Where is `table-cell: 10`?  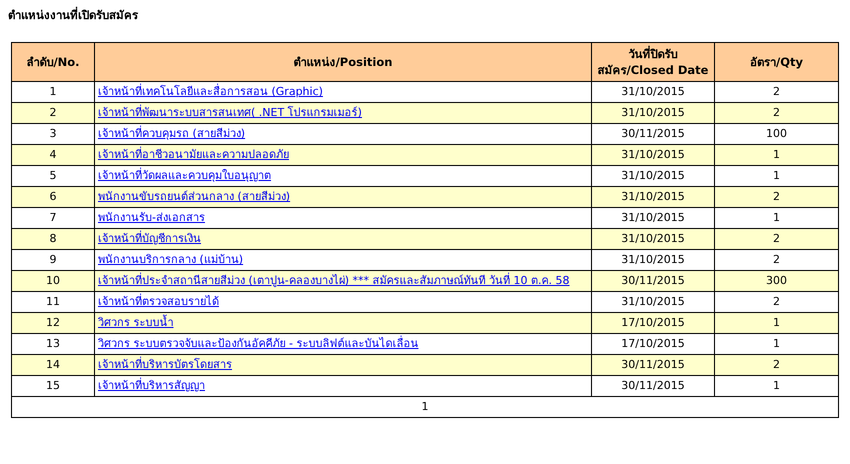
table-cell: 10 is located at coordinates (53, 281).